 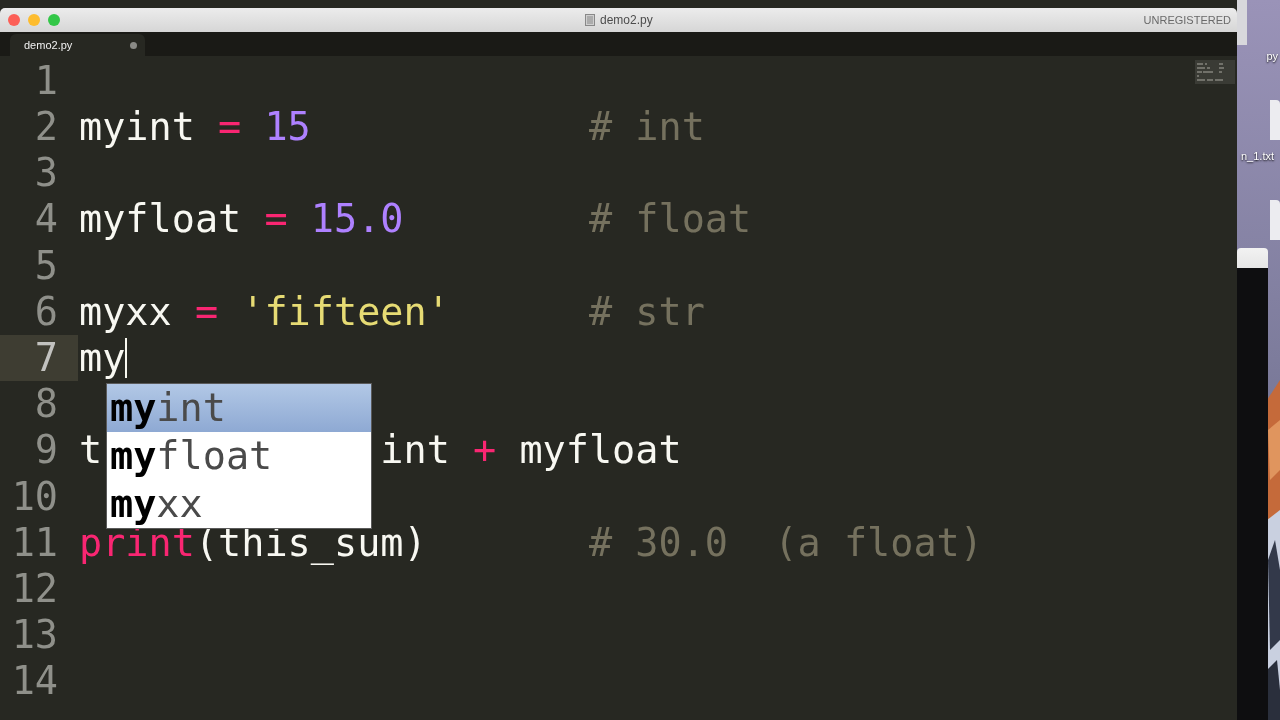 I want to click on line-number: 7, so click(x=46, y=358).